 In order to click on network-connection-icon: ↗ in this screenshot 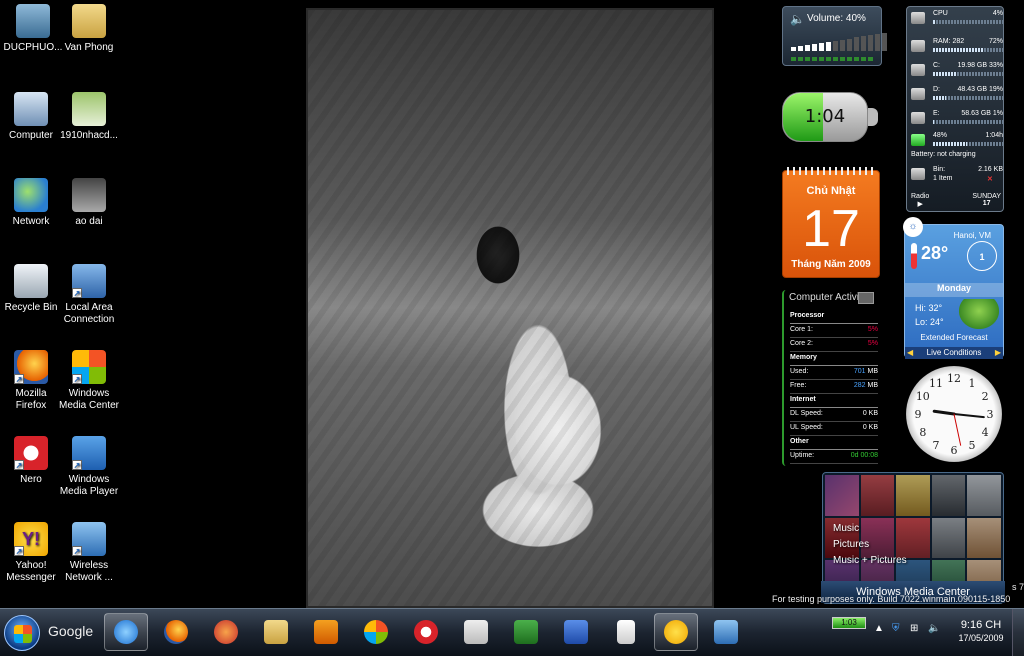, I will do `click(89, 281)`.